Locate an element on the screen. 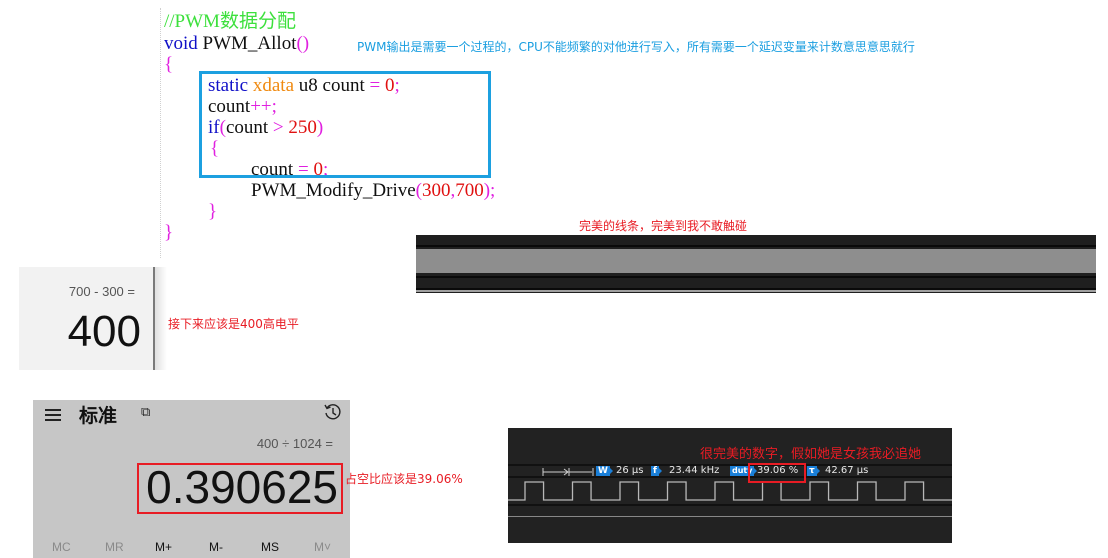  hamburger-menu-icon is located at coordinates (53, 415).